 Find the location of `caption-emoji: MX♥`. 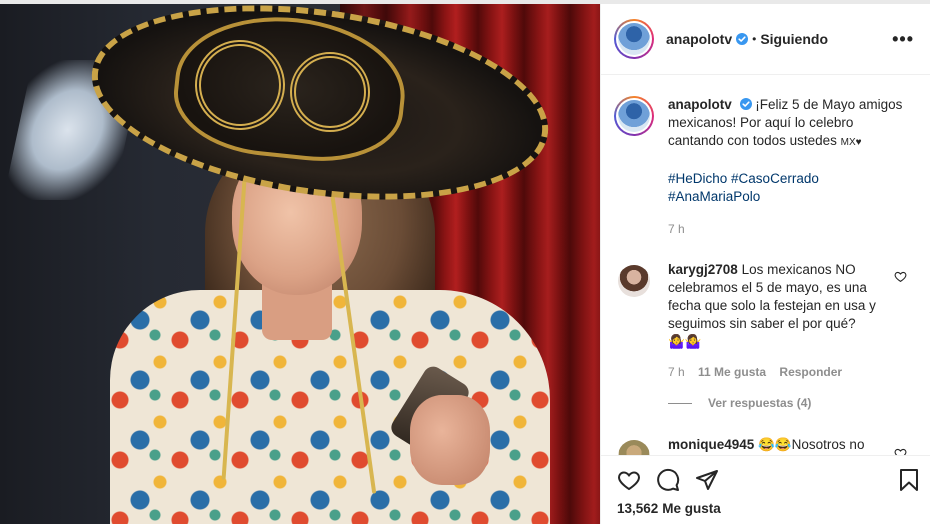

caption-emoji: MX♥ is located at coordinates (851, 142).